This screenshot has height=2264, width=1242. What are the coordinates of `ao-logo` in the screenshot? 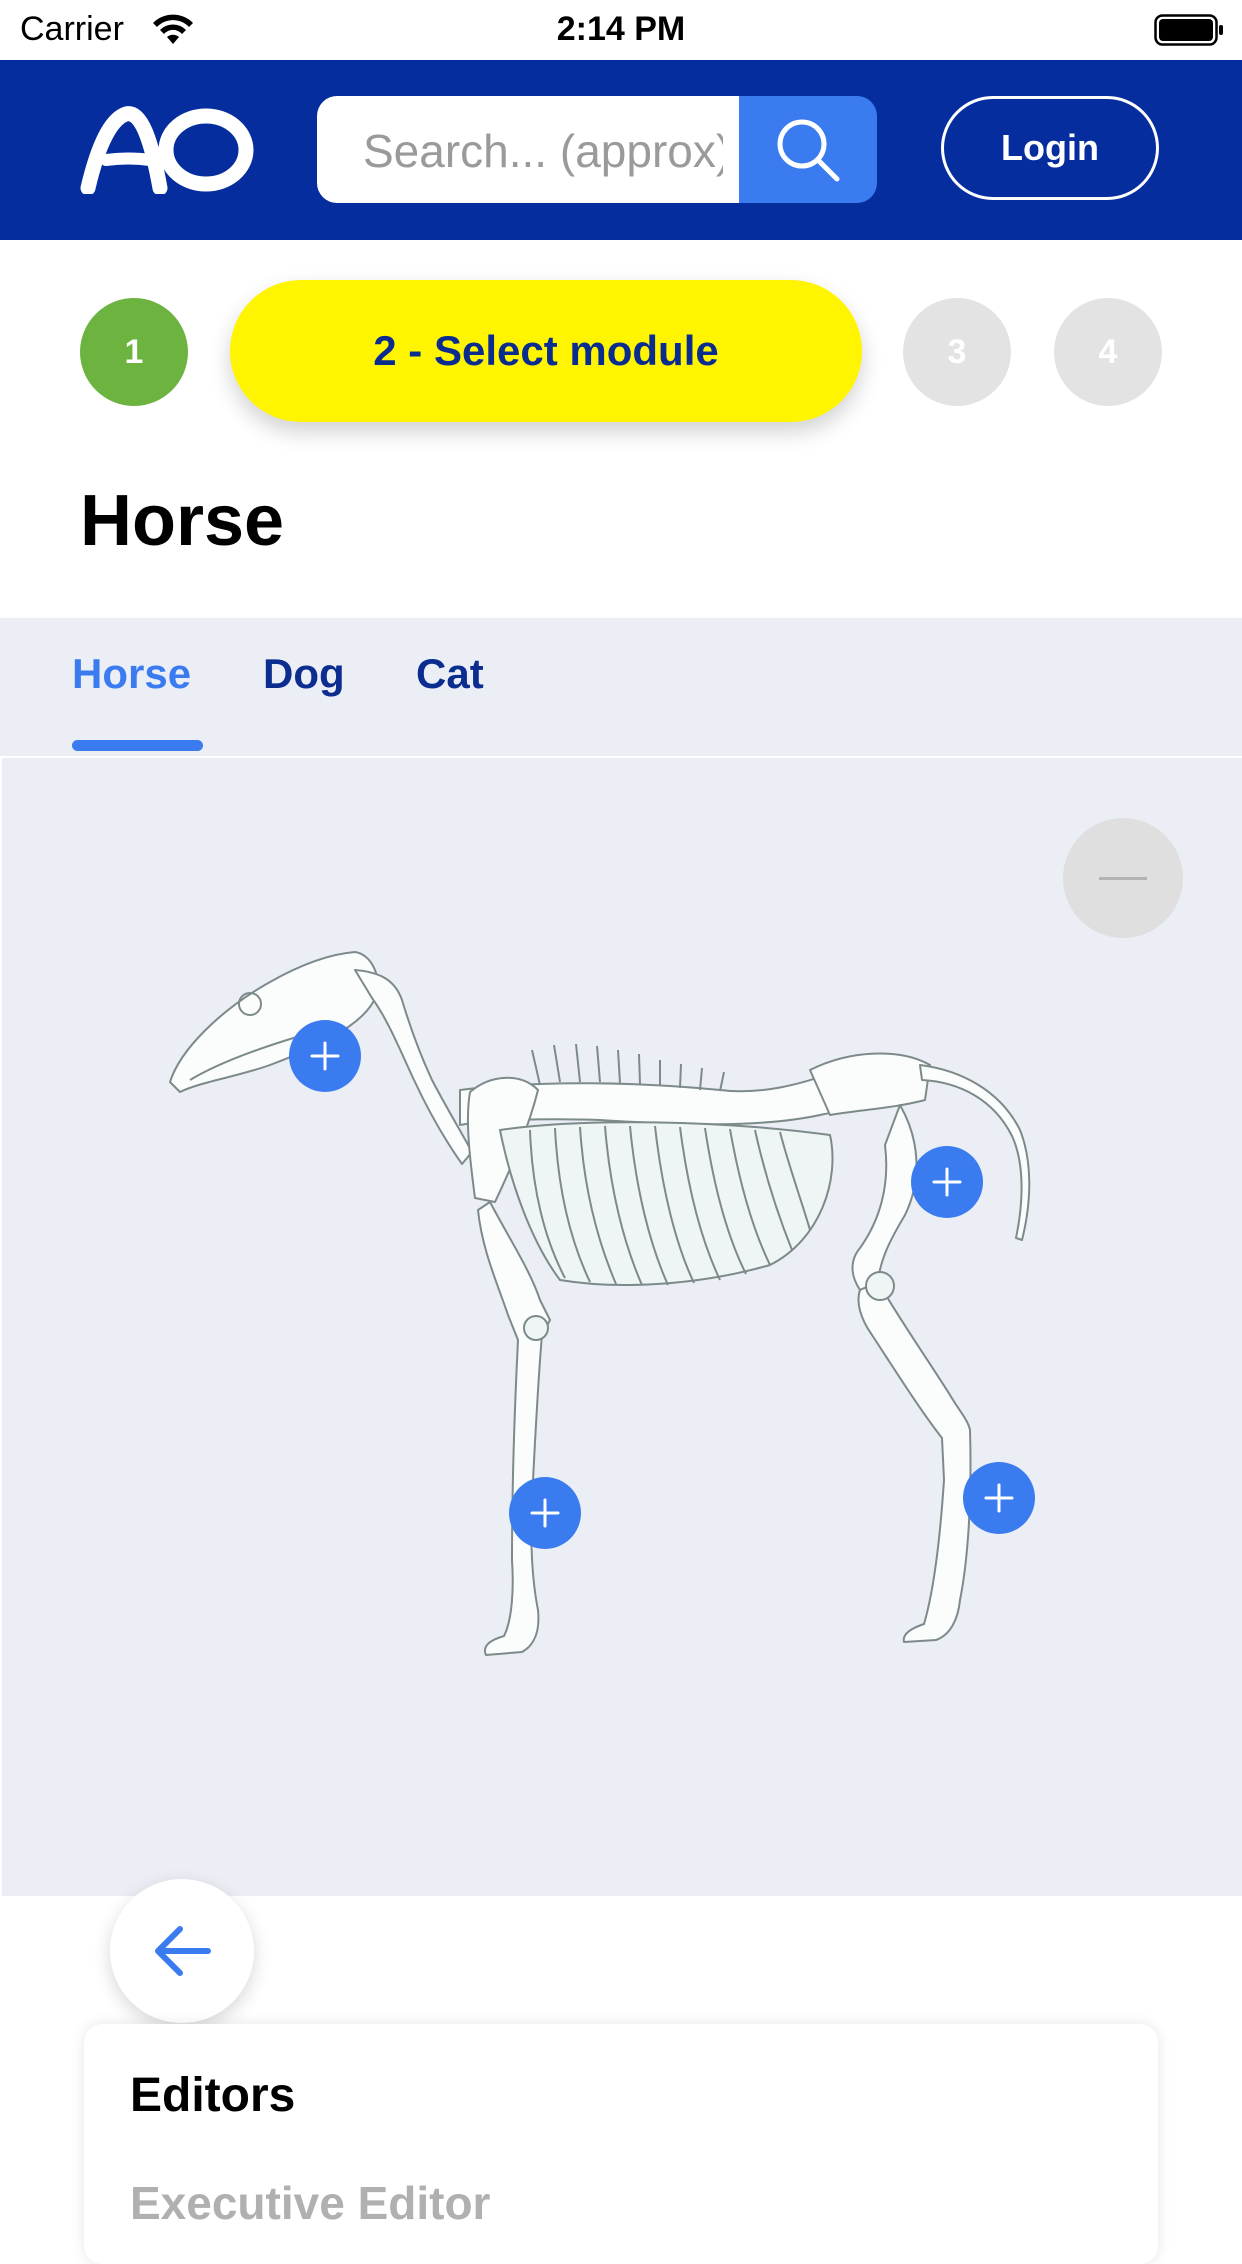 It's located at (166, 149).